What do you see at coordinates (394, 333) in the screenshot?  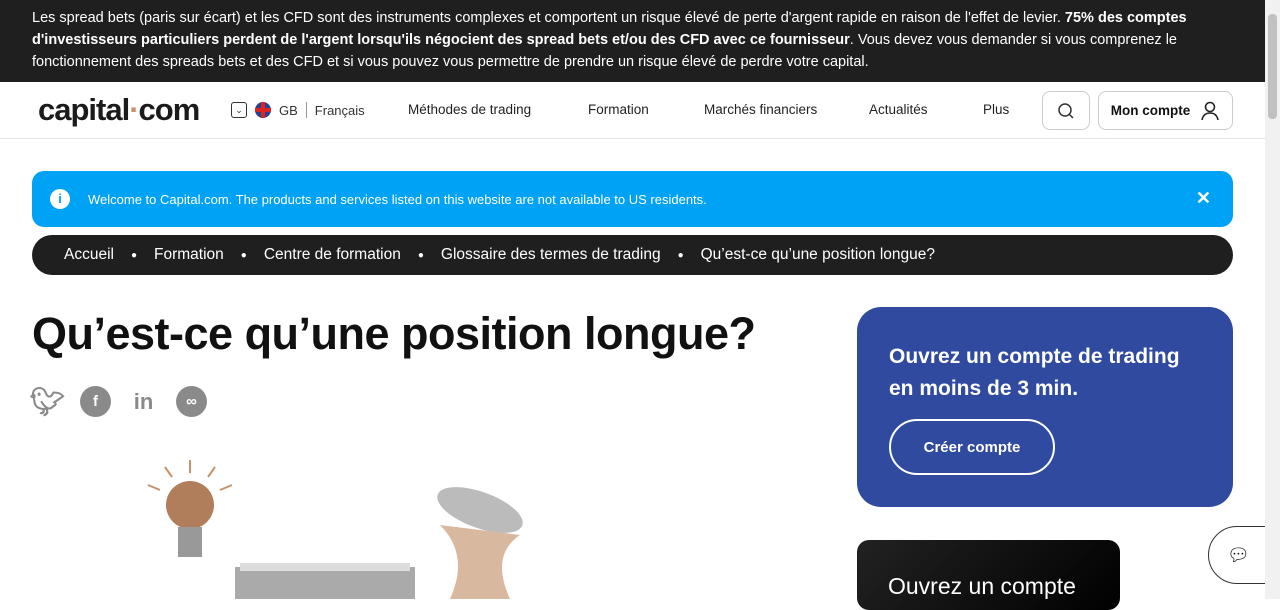 I see `page-title: Qu’est-ce qu’une position longue?` at bounding box center [394, 333].